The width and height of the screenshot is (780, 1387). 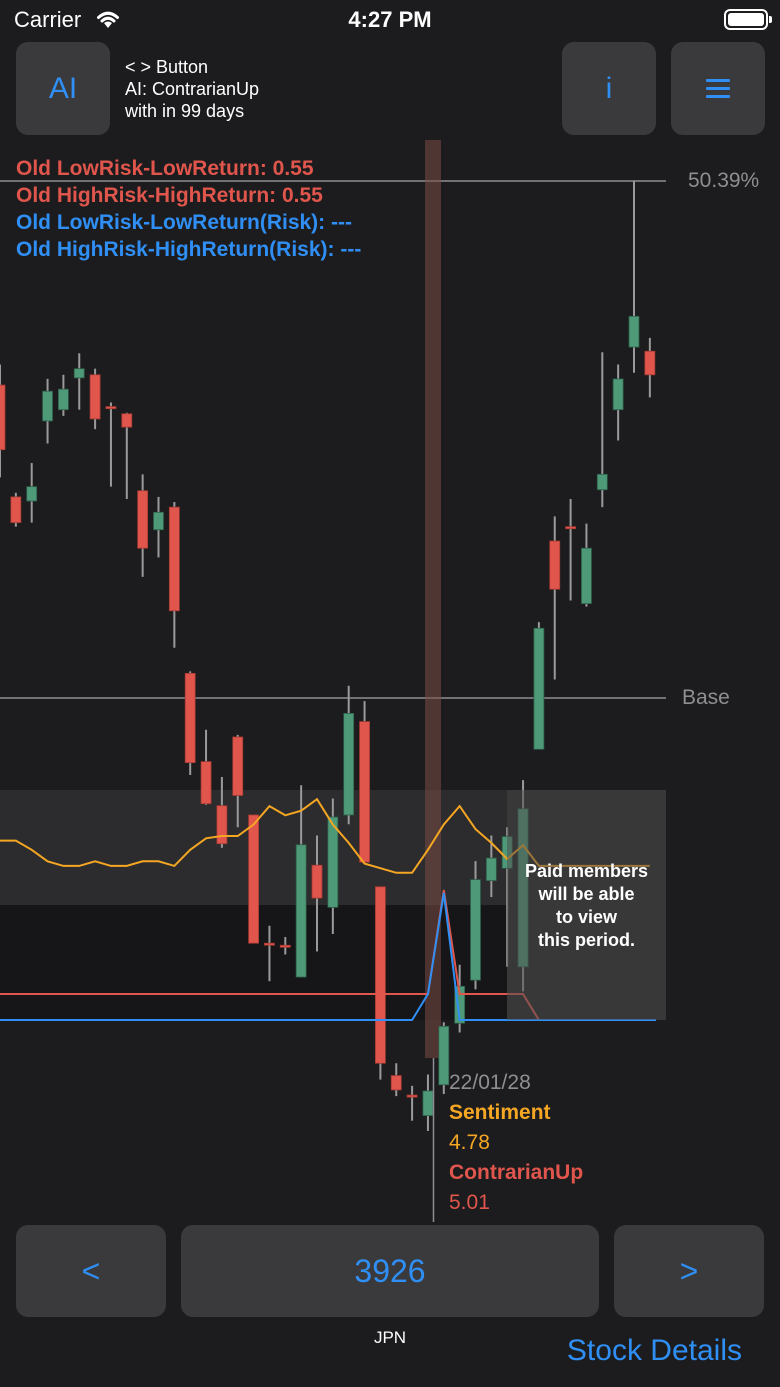 What do you see at coordinates (91, 1271) in the screenshot?
I see `previous-button: <` at bounding box center [91, 1271].